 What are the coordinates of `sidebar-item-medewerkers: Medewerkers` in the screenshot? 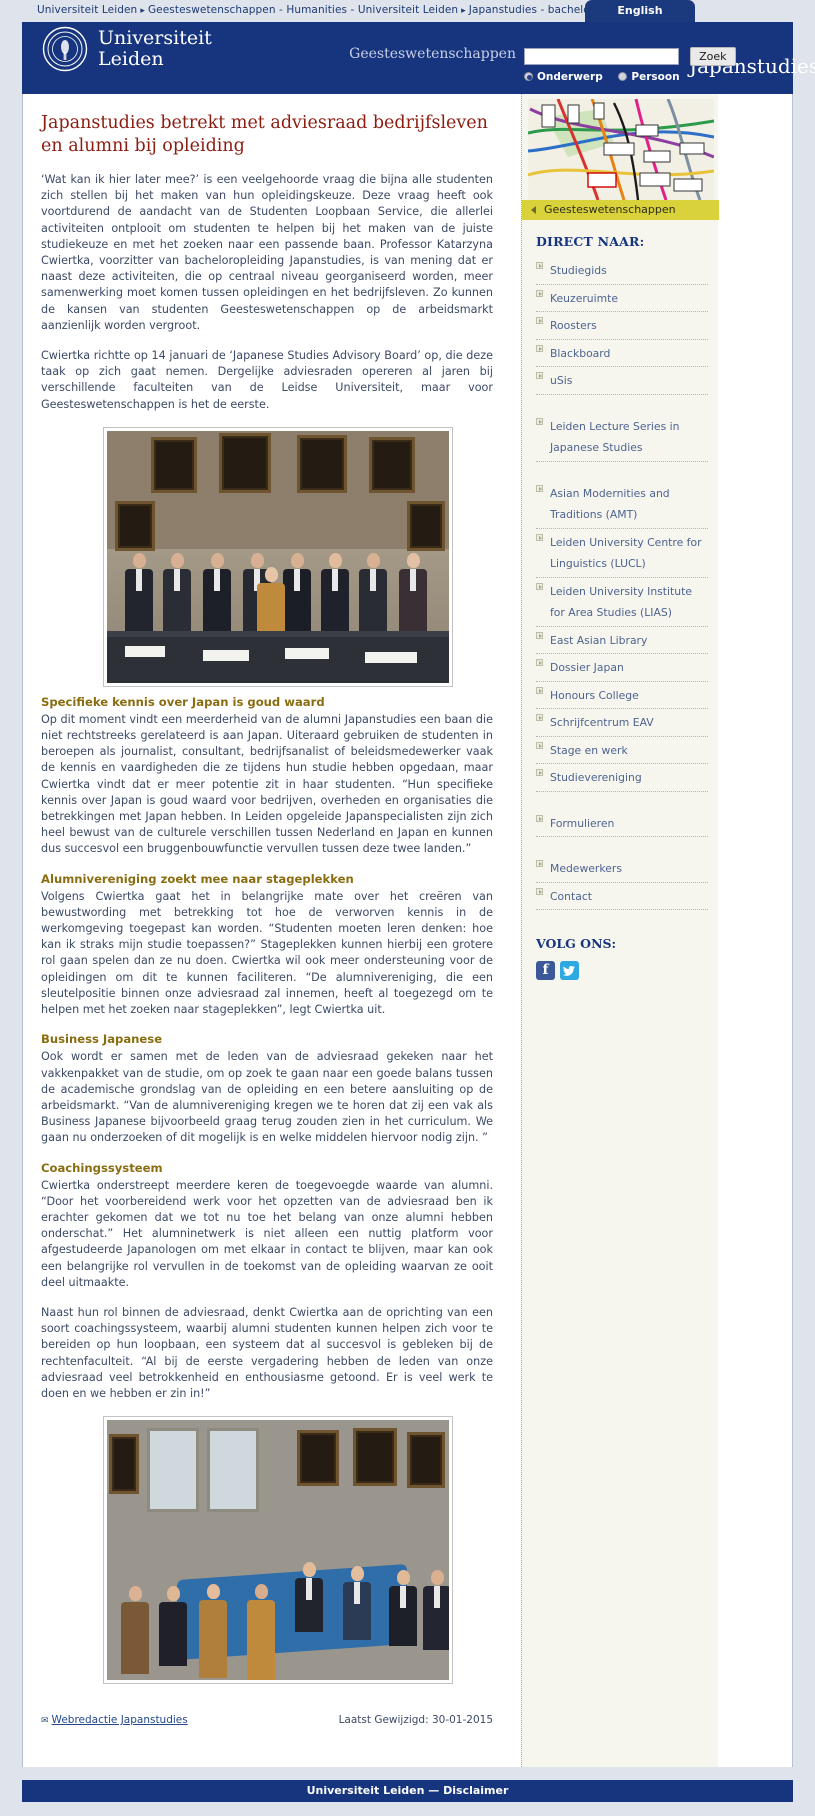 It's located at (622, 869).